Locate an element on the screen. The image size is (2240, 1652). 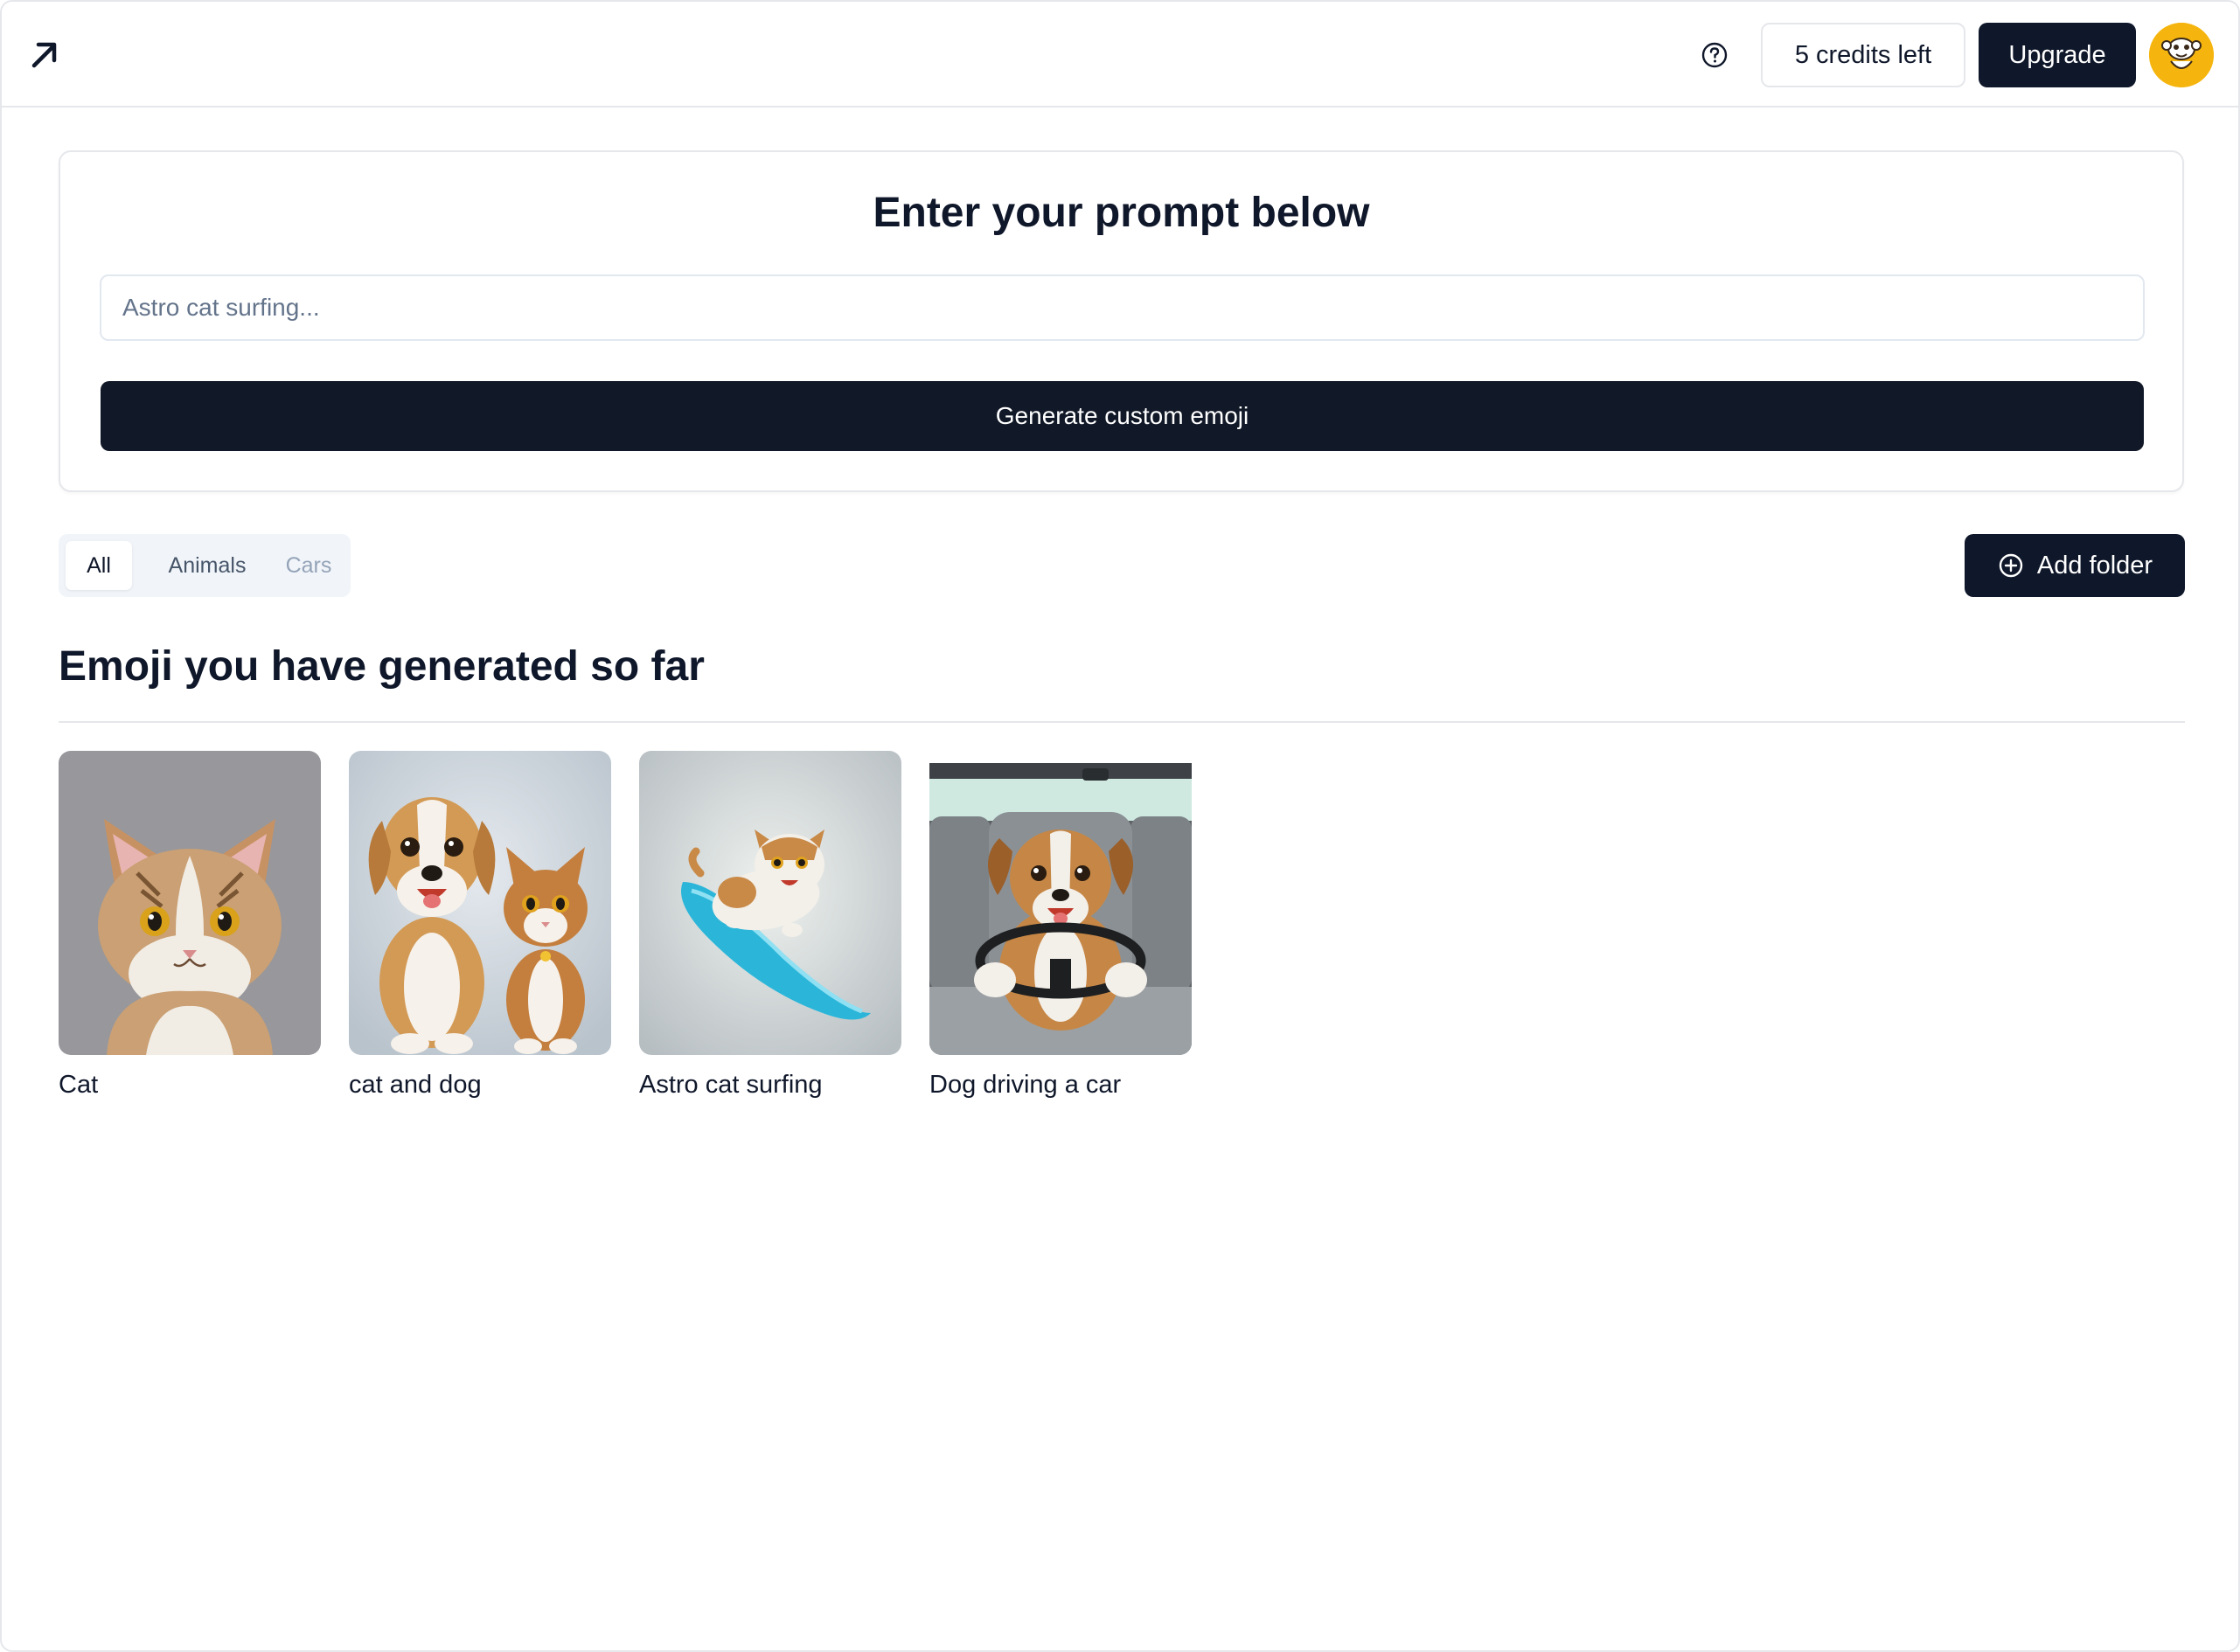
gallery-item: Dog driving a car is located at coordinates (1060, 926).